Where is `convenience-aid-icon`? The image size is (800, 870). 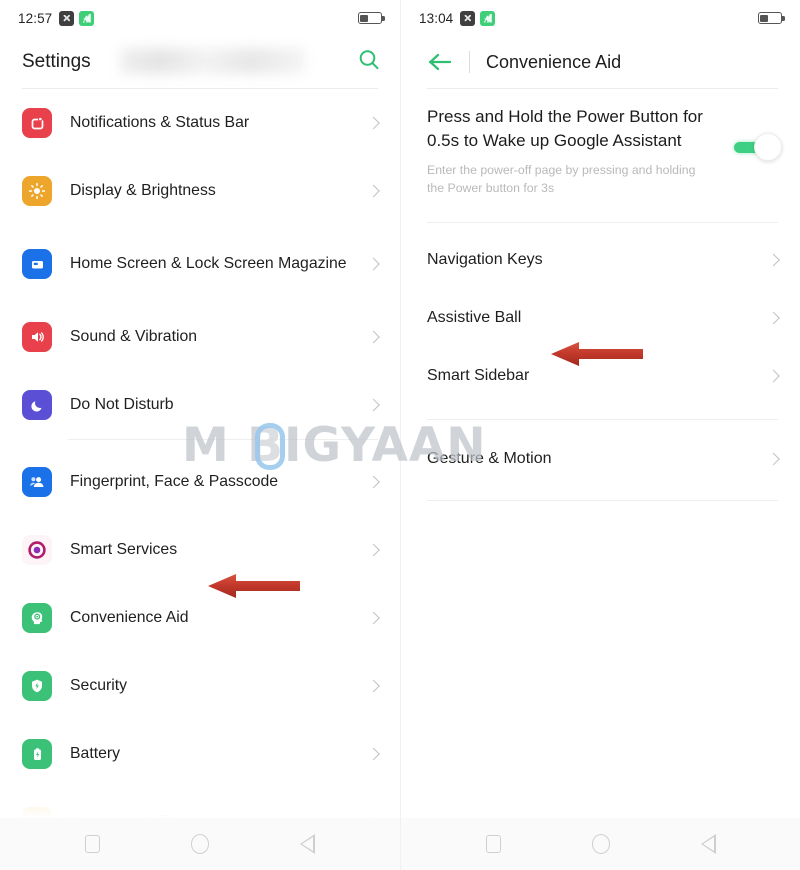
convenience-aid-icon is located at coordinates (37, 618).